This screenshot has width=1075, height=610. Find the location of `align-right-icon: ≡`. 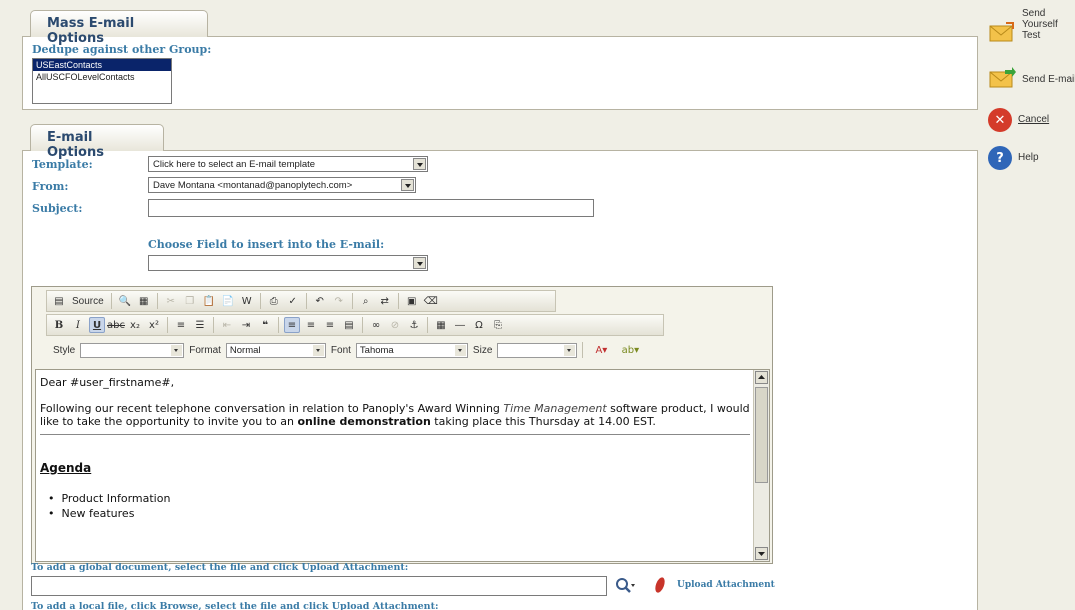

align-right-icon: ≡ is located at coordinates (330, 325).